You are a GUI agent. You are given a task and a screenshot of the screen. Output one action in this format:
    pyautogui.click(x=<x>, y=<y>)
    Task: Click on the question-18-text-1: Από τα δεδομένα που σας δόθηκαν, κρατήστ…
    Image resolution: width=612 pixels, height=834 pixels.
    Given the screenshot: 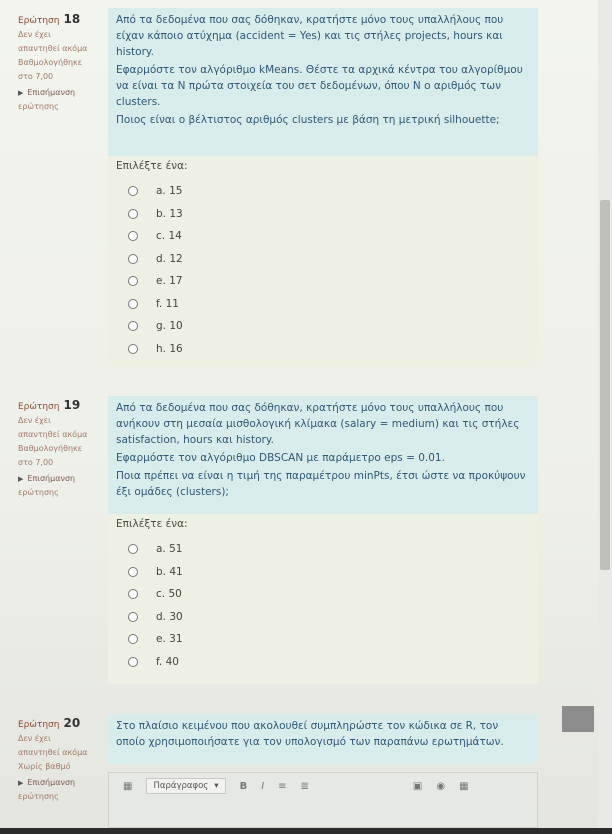 What is the action you would take?
    pyautogui.click(x=310, y=36)
    